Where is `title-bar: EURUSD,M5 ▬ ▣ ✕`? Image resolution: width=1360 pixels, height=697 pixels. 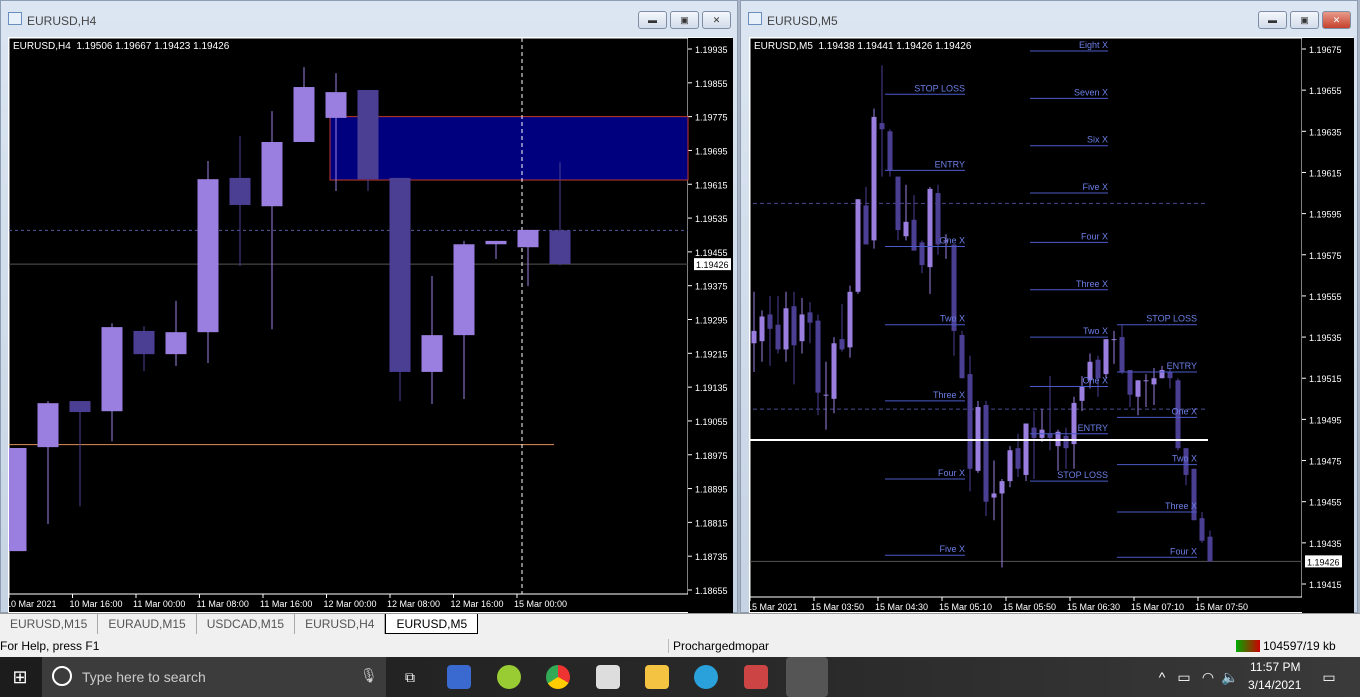
title-bar: EURUSD,M5 ▬ ▣ ✕ is located at coordinates (1049, 19).